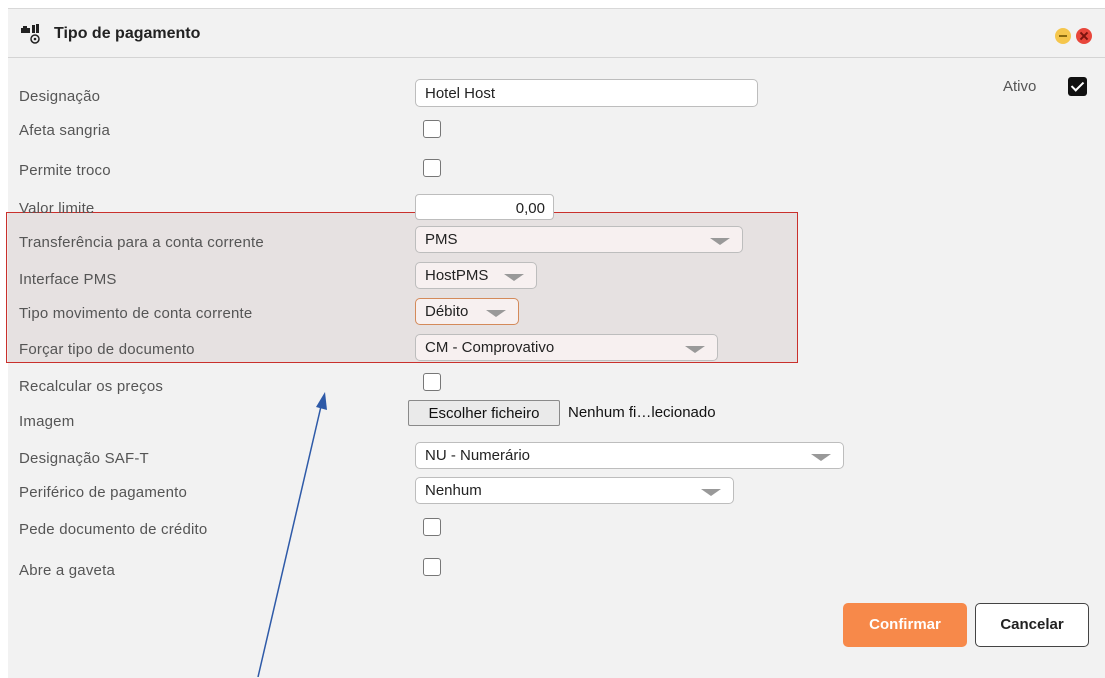  What do you see at coordinates (30, 34) in the screenshot?
I see `payment-settings-icon` at bounding box center [30, 34].